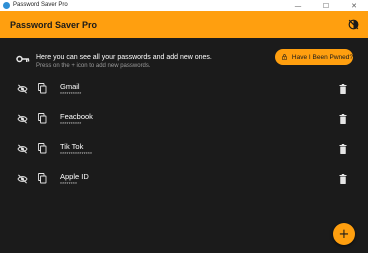  Describe the element at coordinates (74, 176) in the screenshot. I see `password-name: Apple ID` at that location.